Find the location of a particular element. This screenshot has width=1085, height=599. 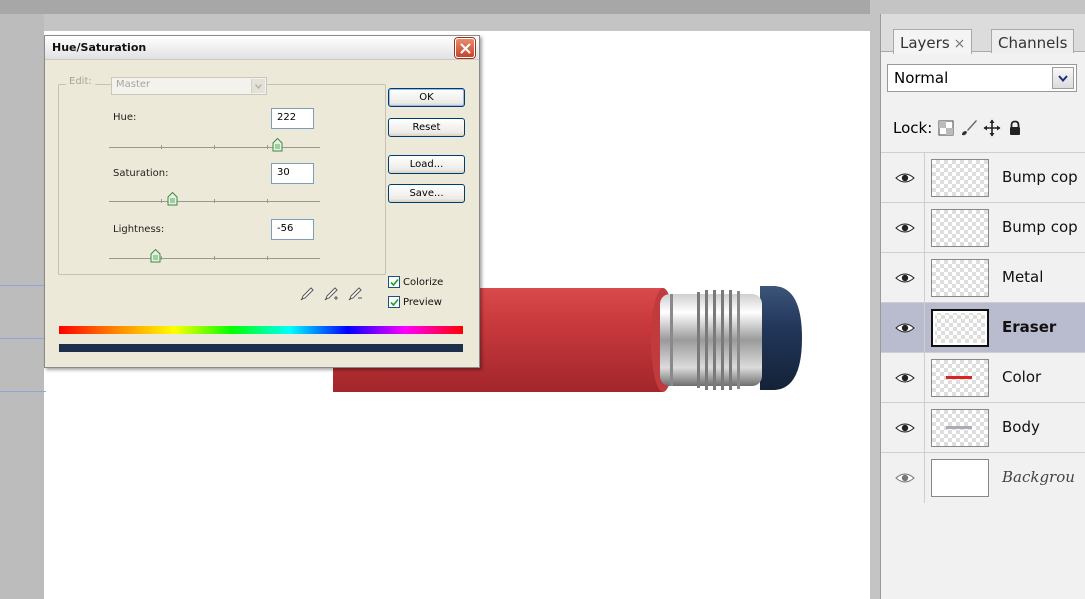

brush-icon is located at coordinates (969, 128).